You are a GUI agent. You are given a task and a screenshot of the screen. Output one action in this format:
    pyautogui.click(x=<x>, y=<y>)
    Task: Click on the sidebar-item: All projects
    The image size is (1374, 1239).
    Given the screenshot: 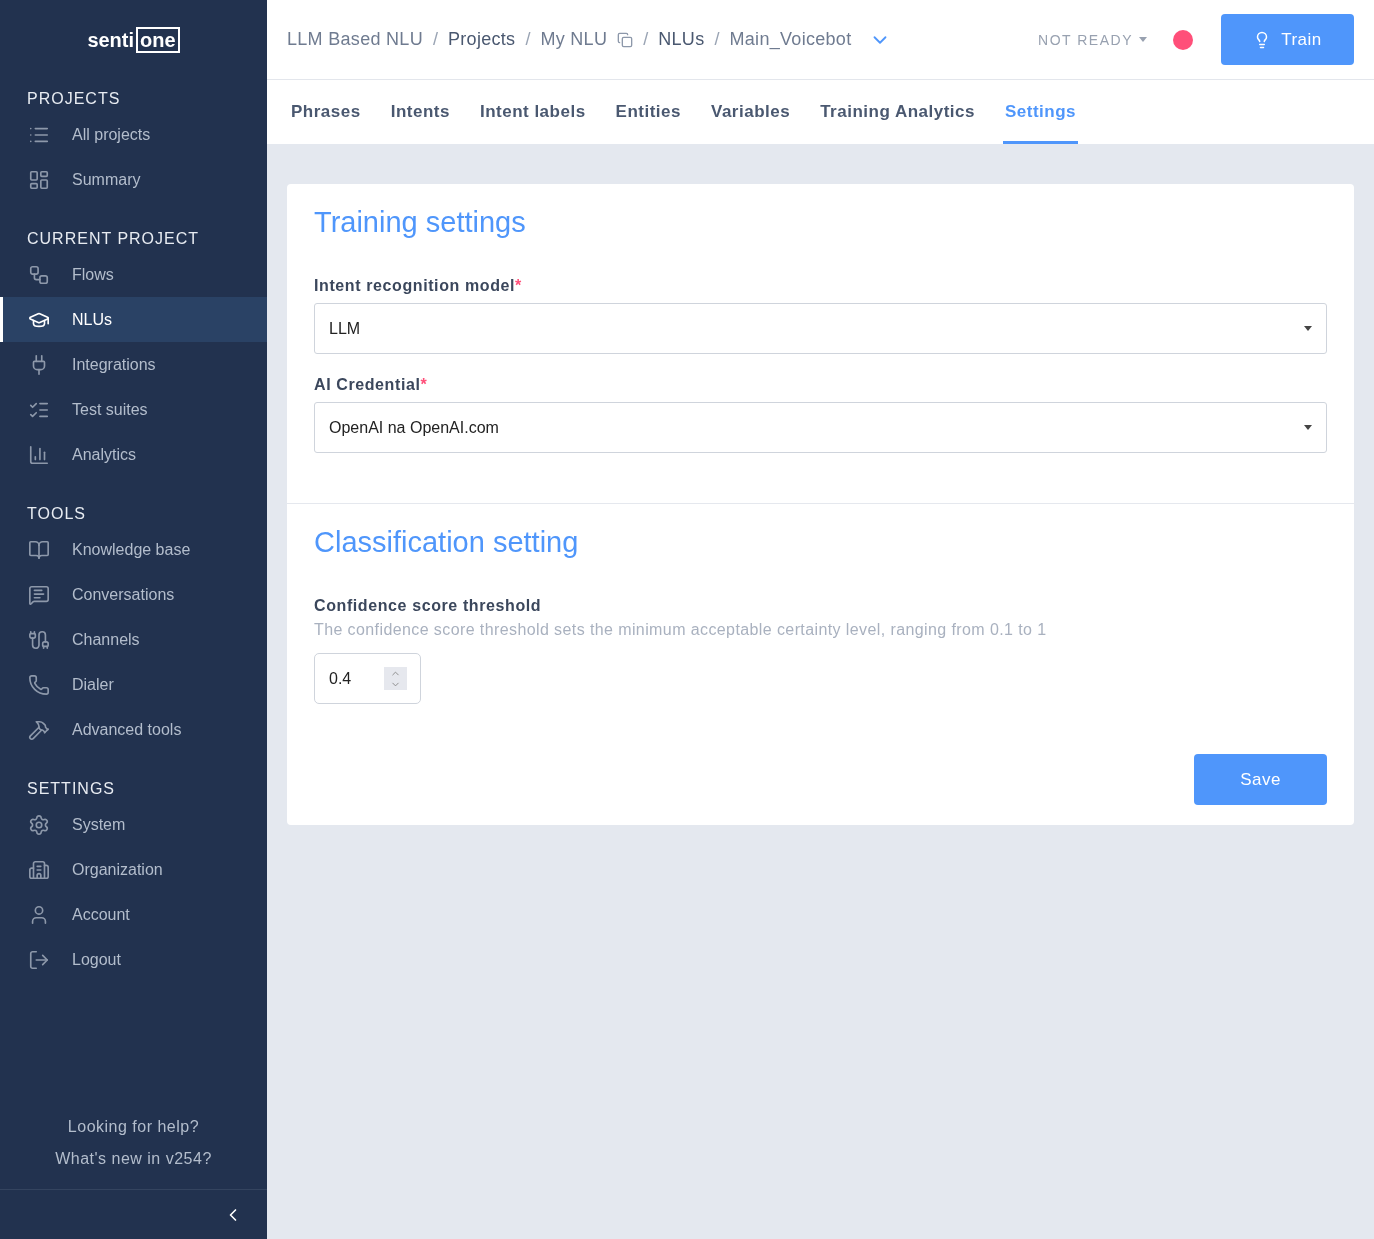 What is the action you would take?
    pyautogui.click(x=133, y=134)
    